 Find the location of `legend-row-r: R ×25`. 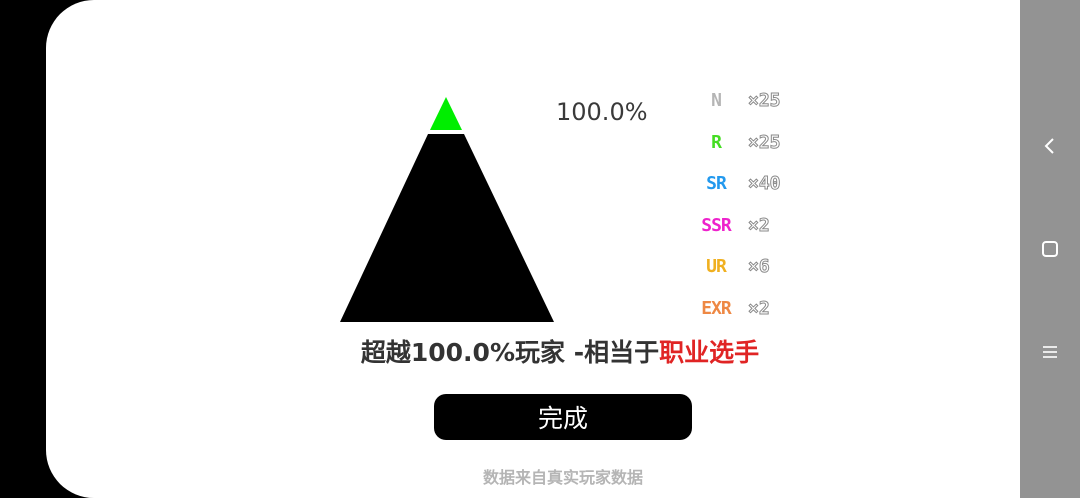

legend-row-r: R ×25 is located at coordinates (755, 143).